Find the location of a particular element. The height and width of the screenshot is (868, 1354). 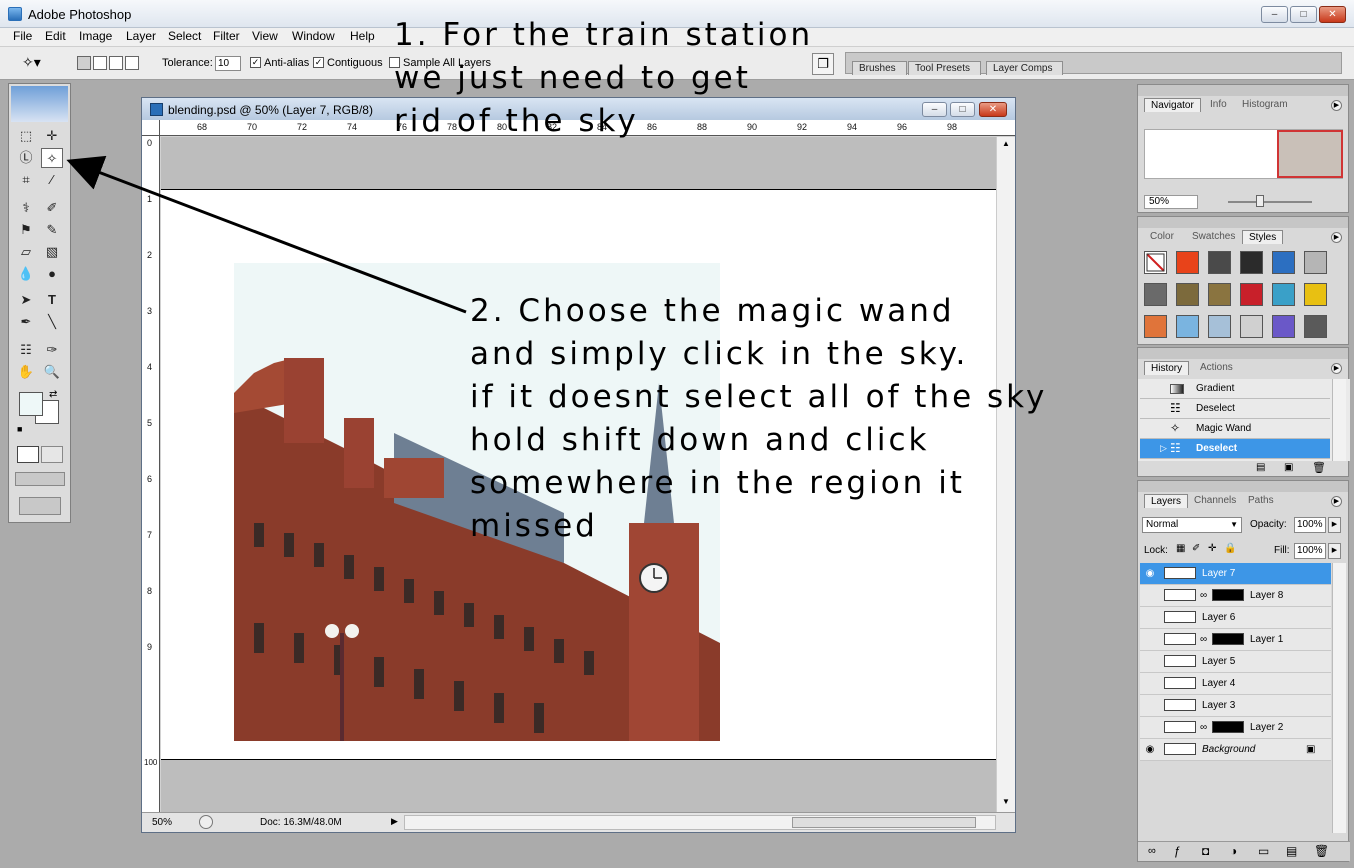

doc-minimize-button: – is located at coordinates (934, 109).